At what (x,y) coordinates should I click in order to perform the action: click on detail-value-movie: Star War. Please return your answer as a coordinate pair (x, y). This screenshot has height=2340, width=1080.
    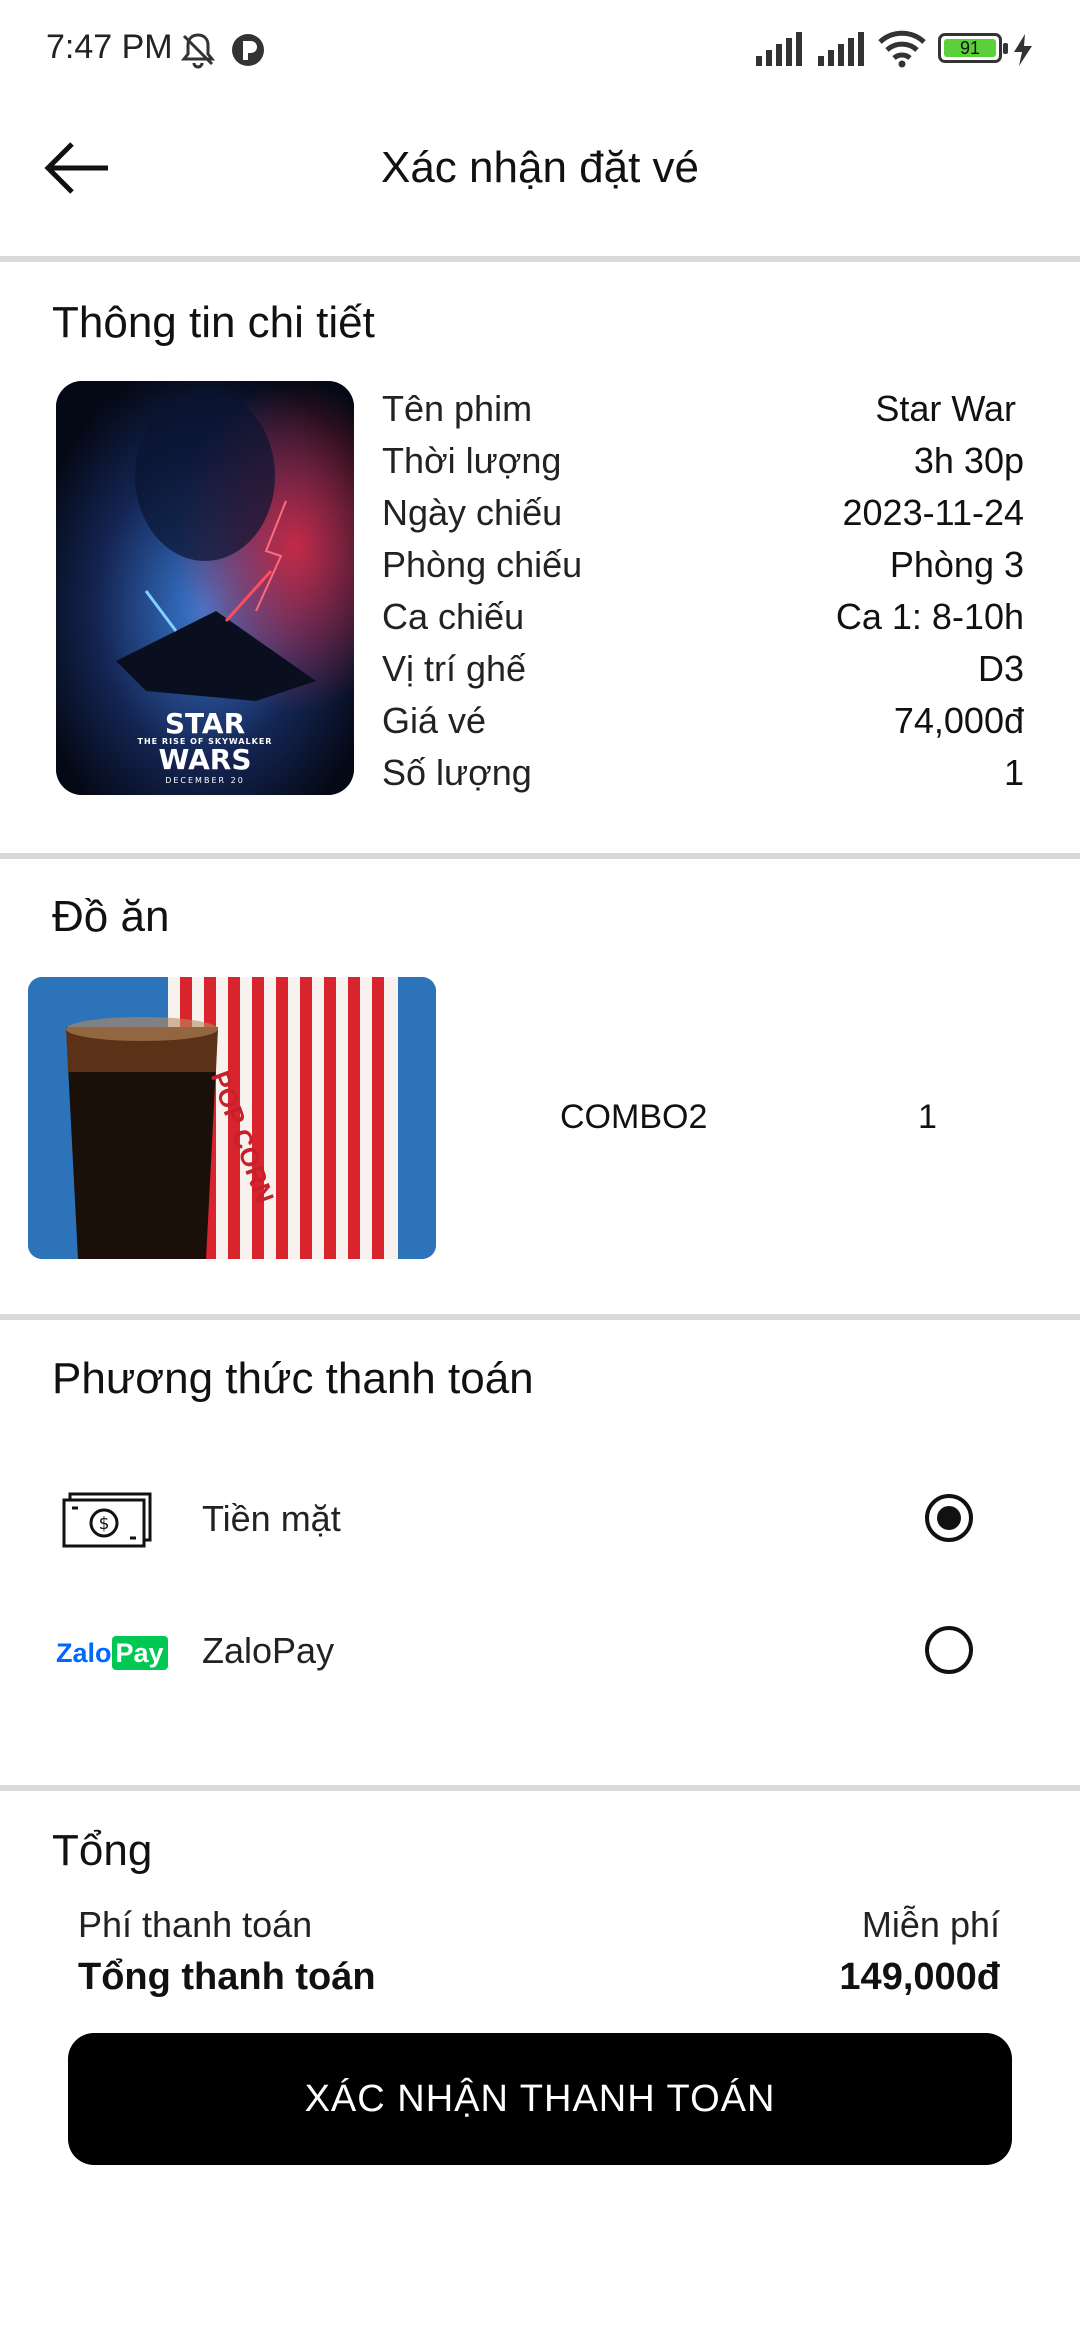
    Looking at the image, I should click on (945, 408).